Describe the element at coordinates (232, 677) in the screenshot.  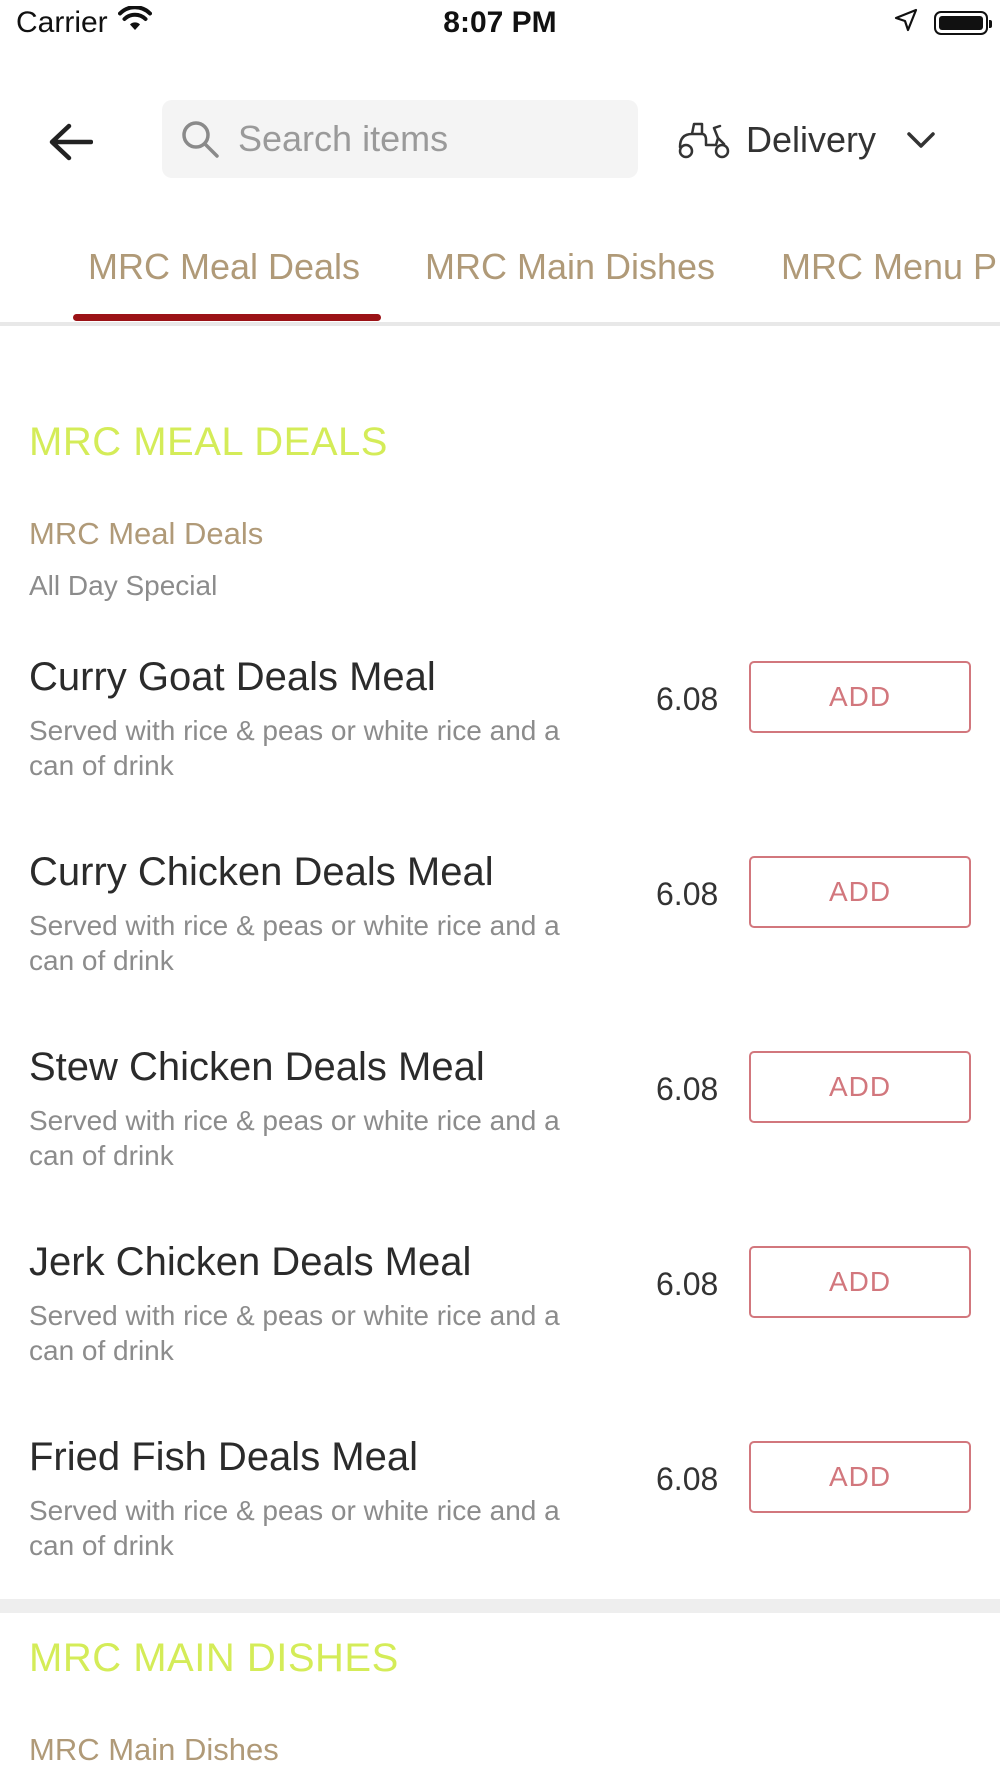
I see `item-name: Curry Goat Deals Meal` at that location.